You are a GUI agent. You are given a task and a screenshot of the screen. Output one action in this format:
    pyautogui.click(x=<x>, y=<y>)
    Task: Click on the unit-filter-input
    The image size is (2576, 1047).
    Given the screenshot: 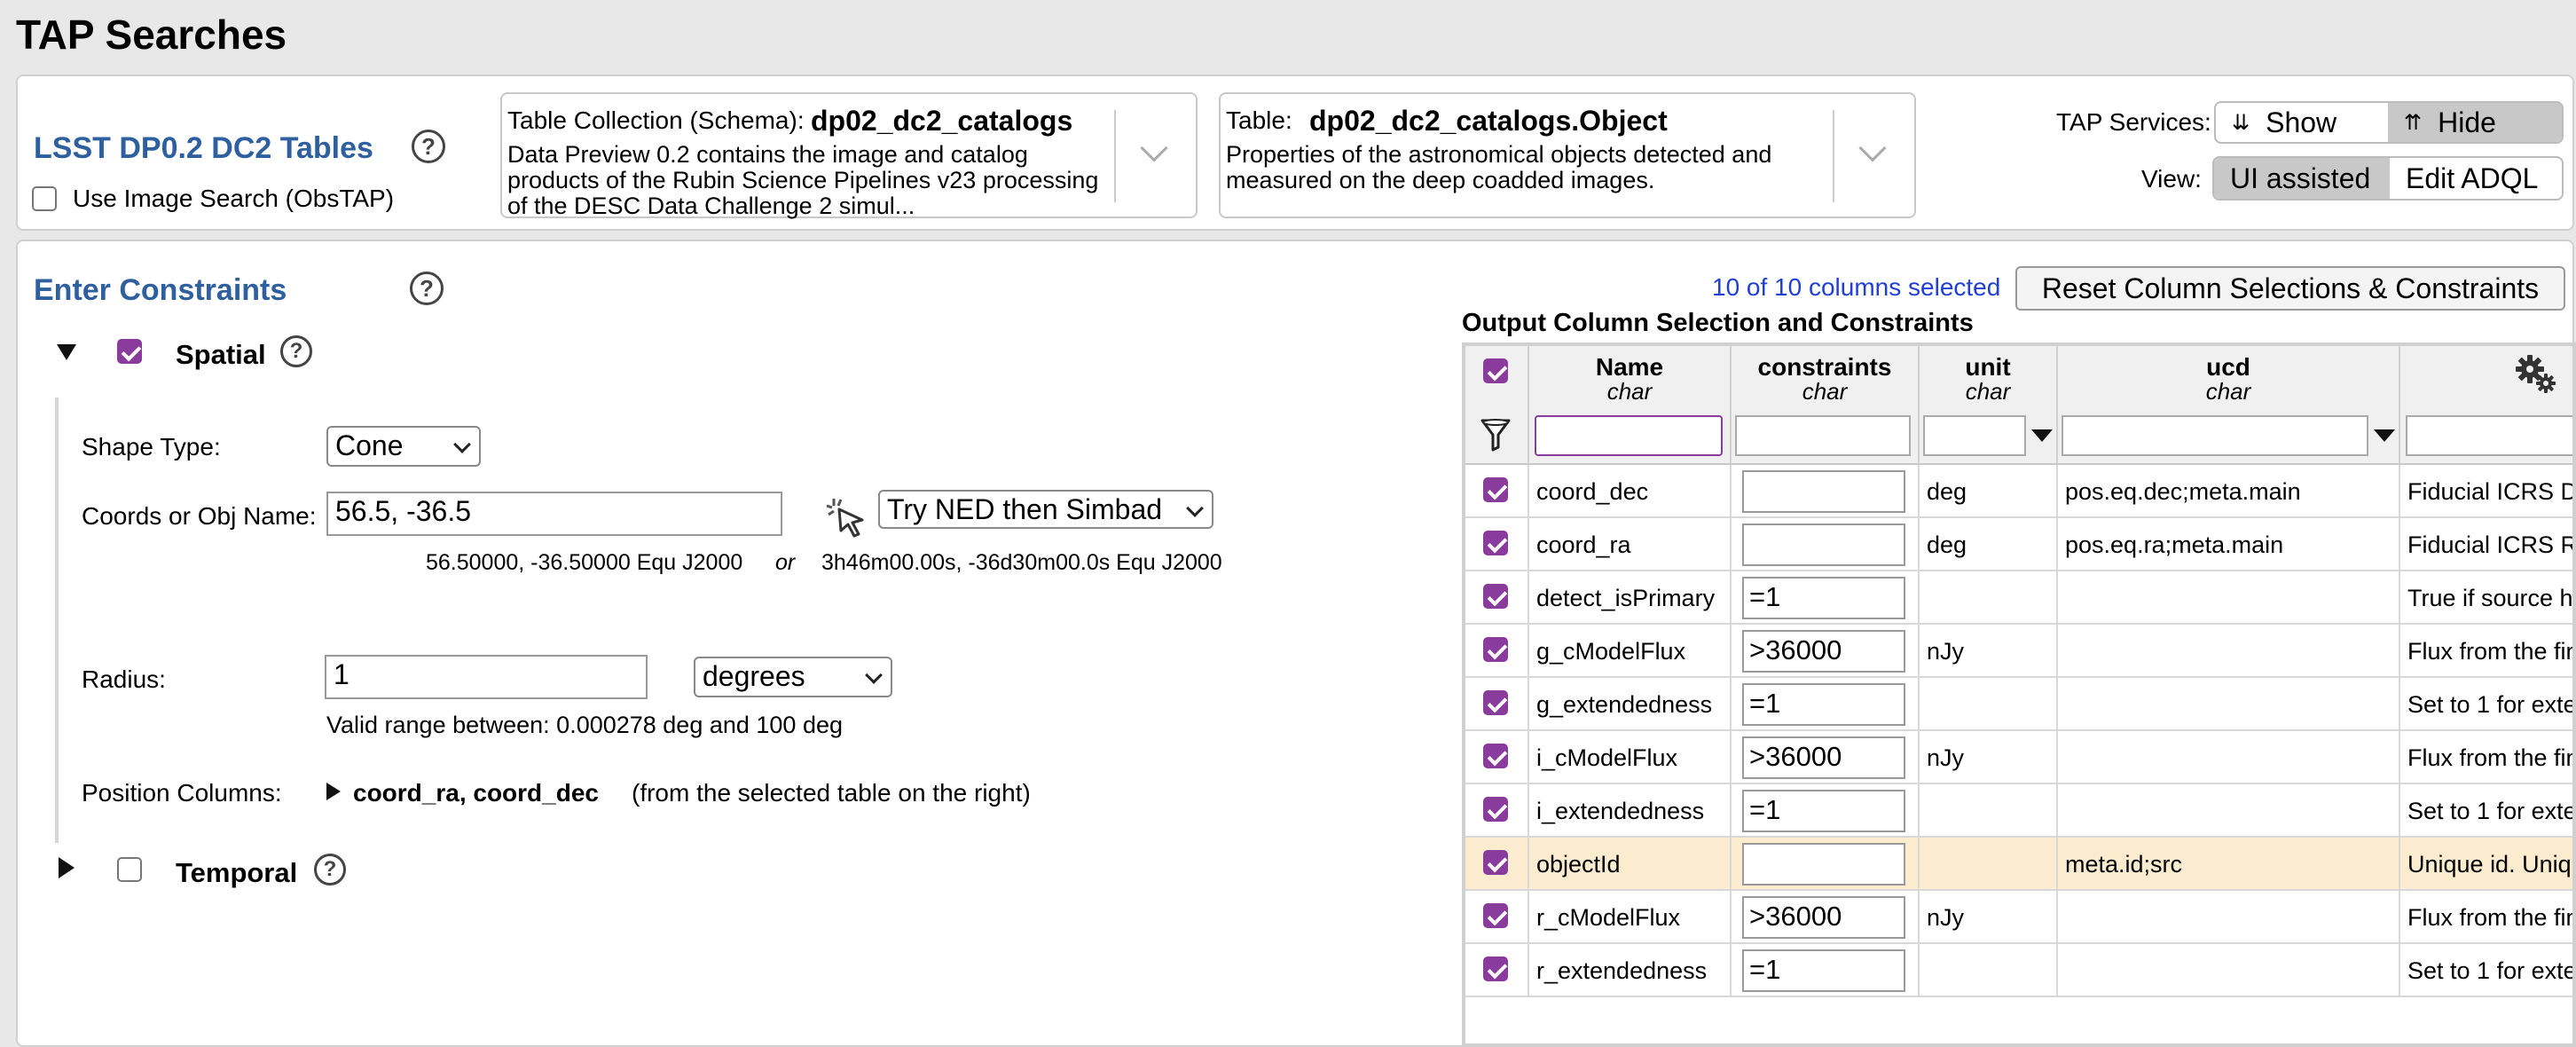 What is the action you would take?
    pyautogui.click(x=1974, y=435)
    